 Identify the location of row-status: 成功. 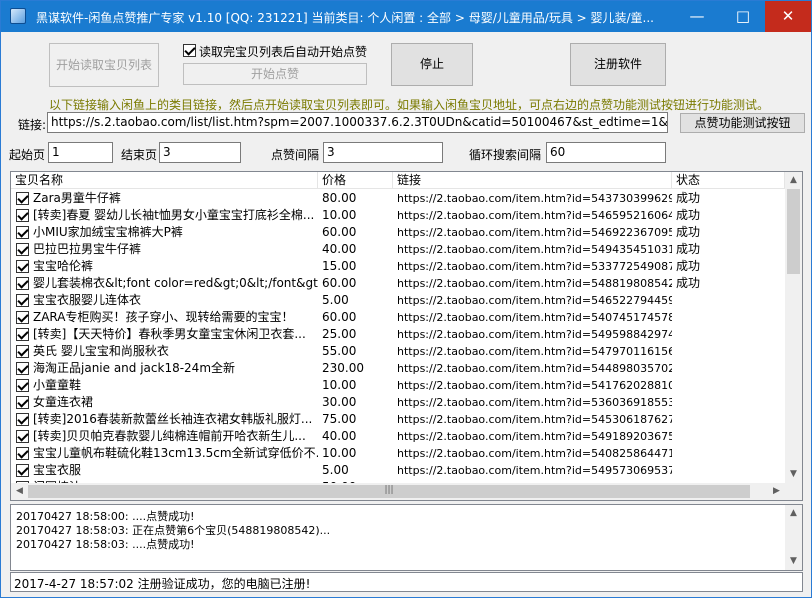
(688, 283).